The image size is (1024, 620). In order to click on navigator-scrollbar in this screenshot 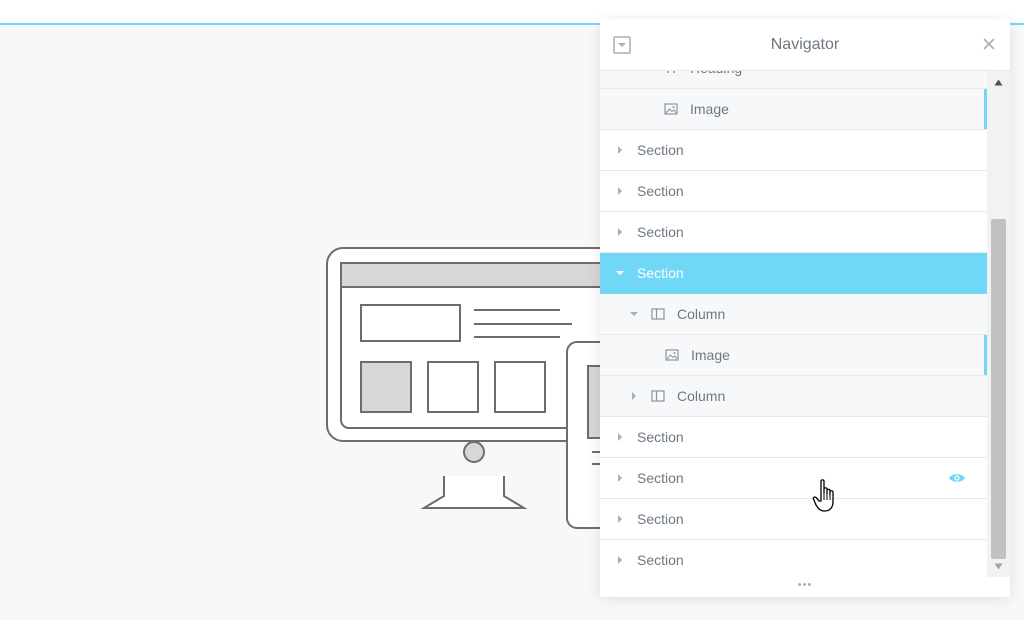, I will do `click(998, 324)`.